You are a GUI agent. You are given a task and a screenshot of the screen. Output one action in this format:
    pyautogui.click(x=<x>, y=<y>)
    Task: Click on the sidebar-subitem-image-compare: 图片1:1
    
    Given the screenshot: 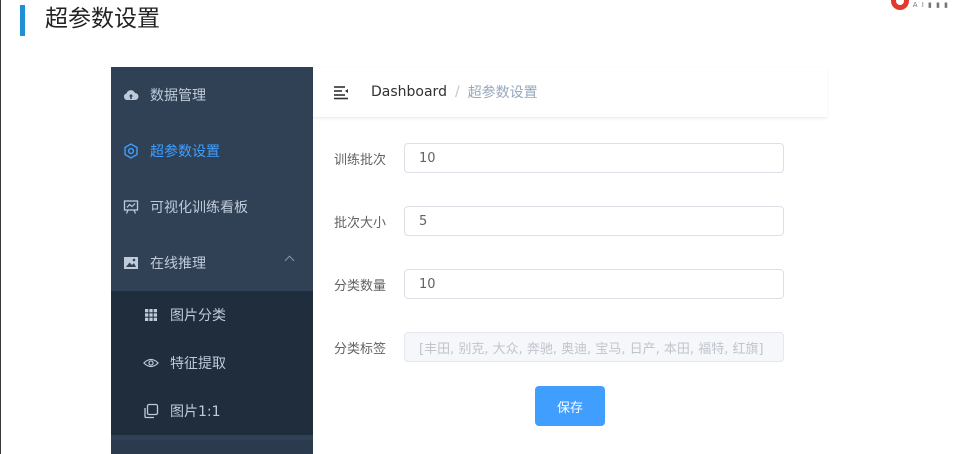 What is the action you would take?
    pyautogui.click(x=212, y=411)
    